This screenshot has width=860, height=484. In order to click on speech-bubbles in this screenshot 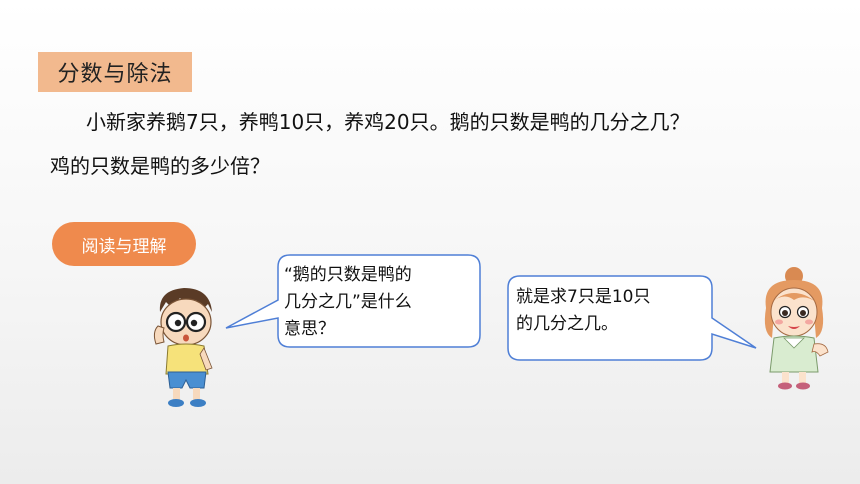, I will do `click(491, 307)`.